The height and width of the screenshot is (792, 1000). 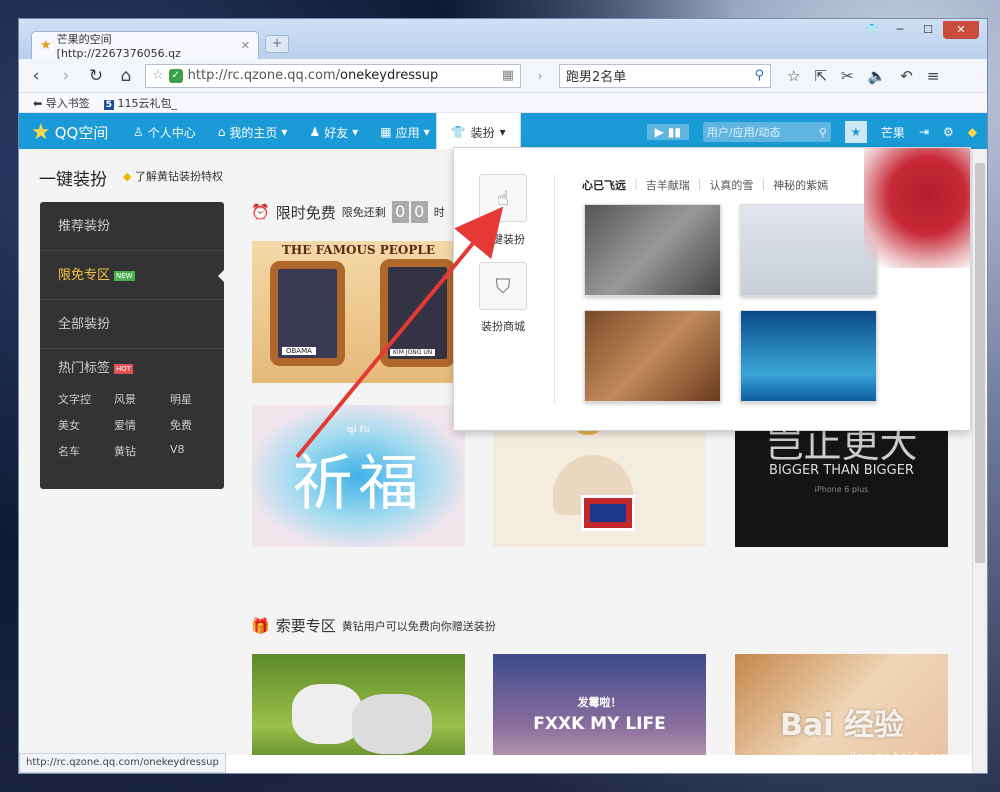 I want to click on sidebar-item-recommend: 推荐装扮, so click(x=132, y=226).